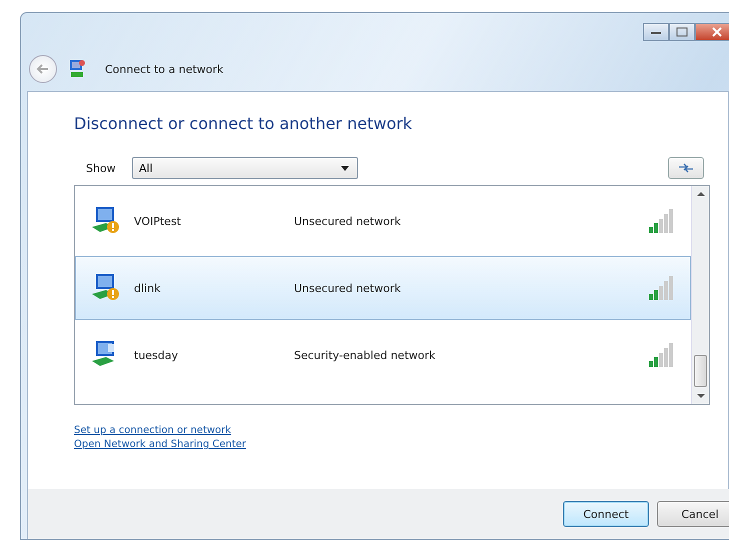  Describe the element at coordinates (244, 123) in the screenshot. I see `dialog-heading: Disconnect or connect to another network` at that location.